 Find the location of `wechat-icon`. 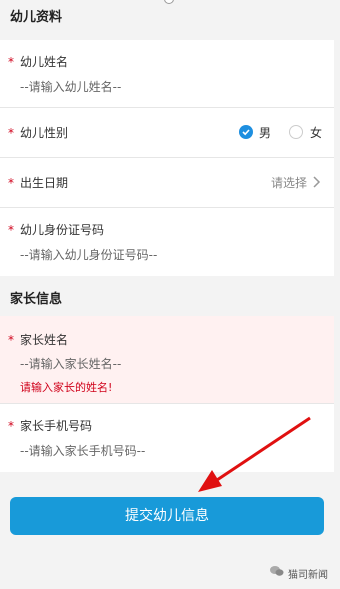

wechat-icon is located at coordinates (277, 571).